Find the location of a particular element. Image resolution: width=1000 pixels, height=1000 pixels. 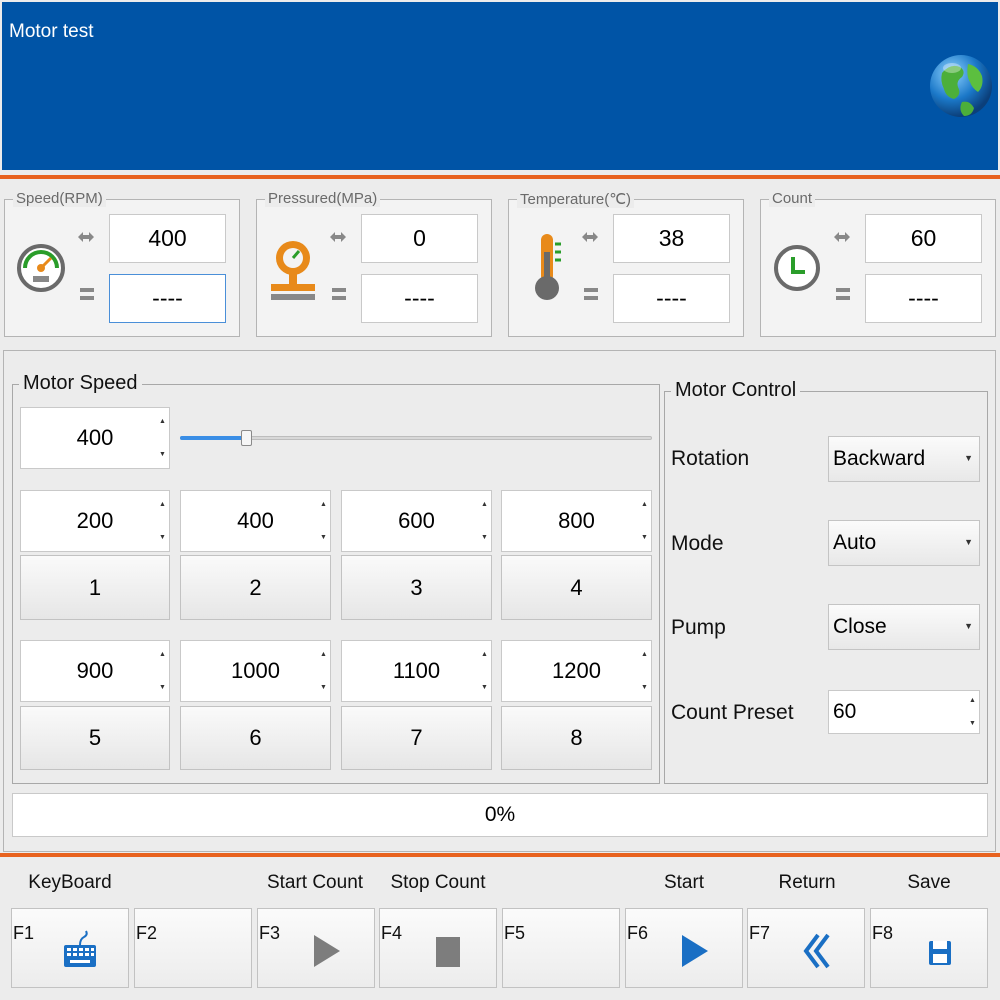

preset-button-5: 5 is located at coordinates (95, 738).